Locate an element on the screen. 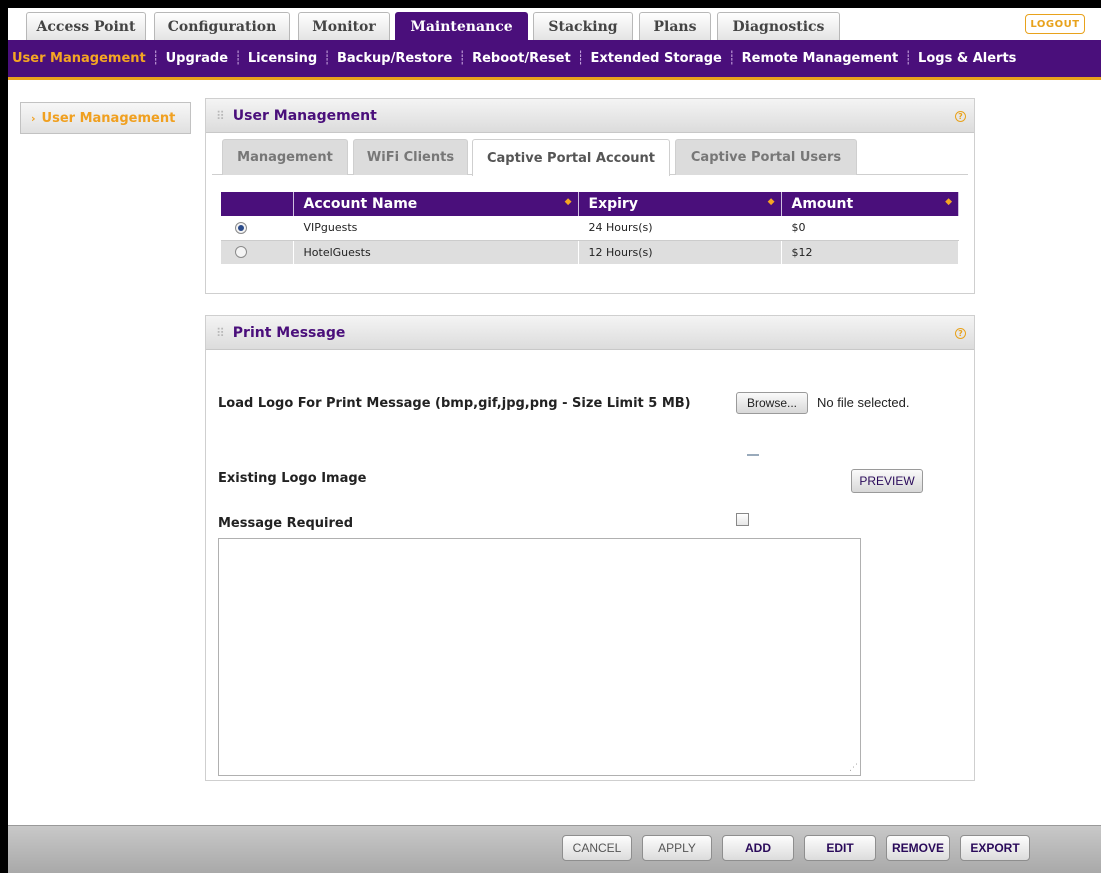  sidebar-item-label: User Management is located at coordinates (108, 118).